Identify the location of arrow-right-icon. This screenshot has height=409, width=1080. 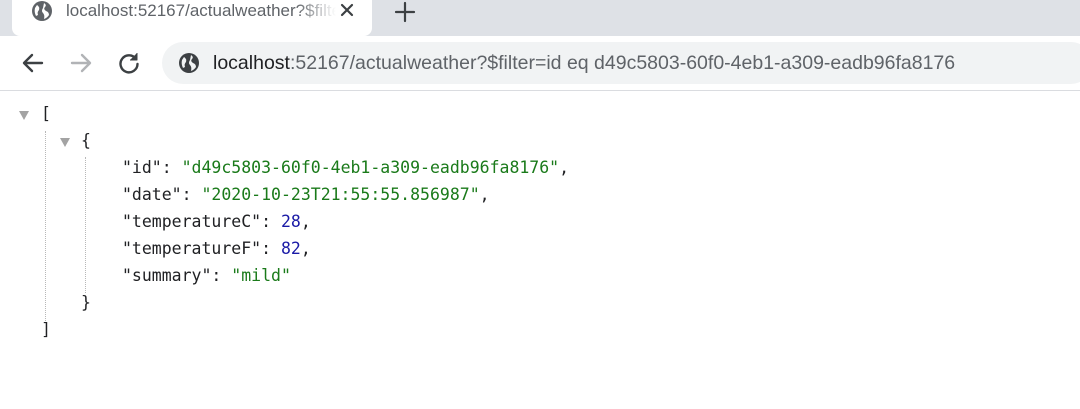
(81, 63).